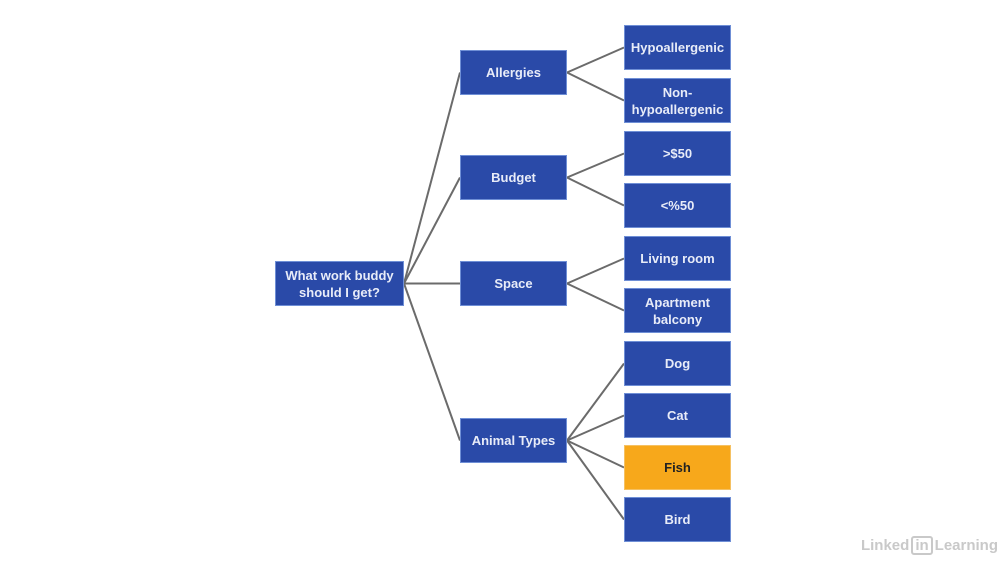  What do you see at coordinates (966, 545) in the screenshot?
I see `watermark-learning: Learning` at bounding box center [966, 545].